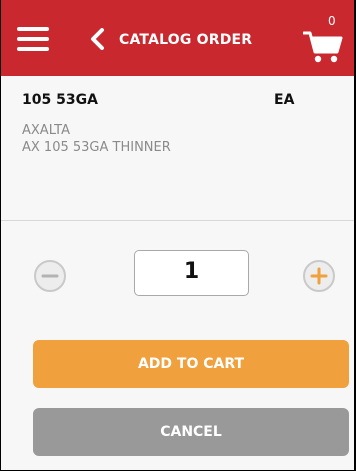  I want to click on chevron-left-icon, so click(98, 39).